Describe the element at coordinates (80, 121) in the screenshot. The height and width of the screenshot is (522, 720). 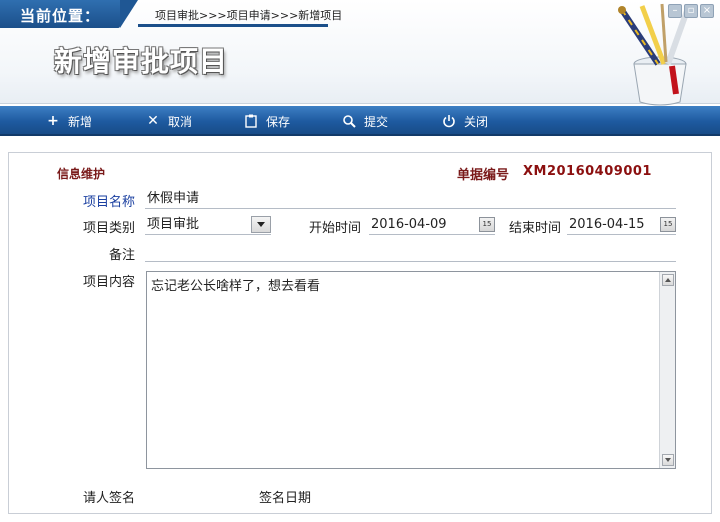
I see `add-label: 新增` at that location.